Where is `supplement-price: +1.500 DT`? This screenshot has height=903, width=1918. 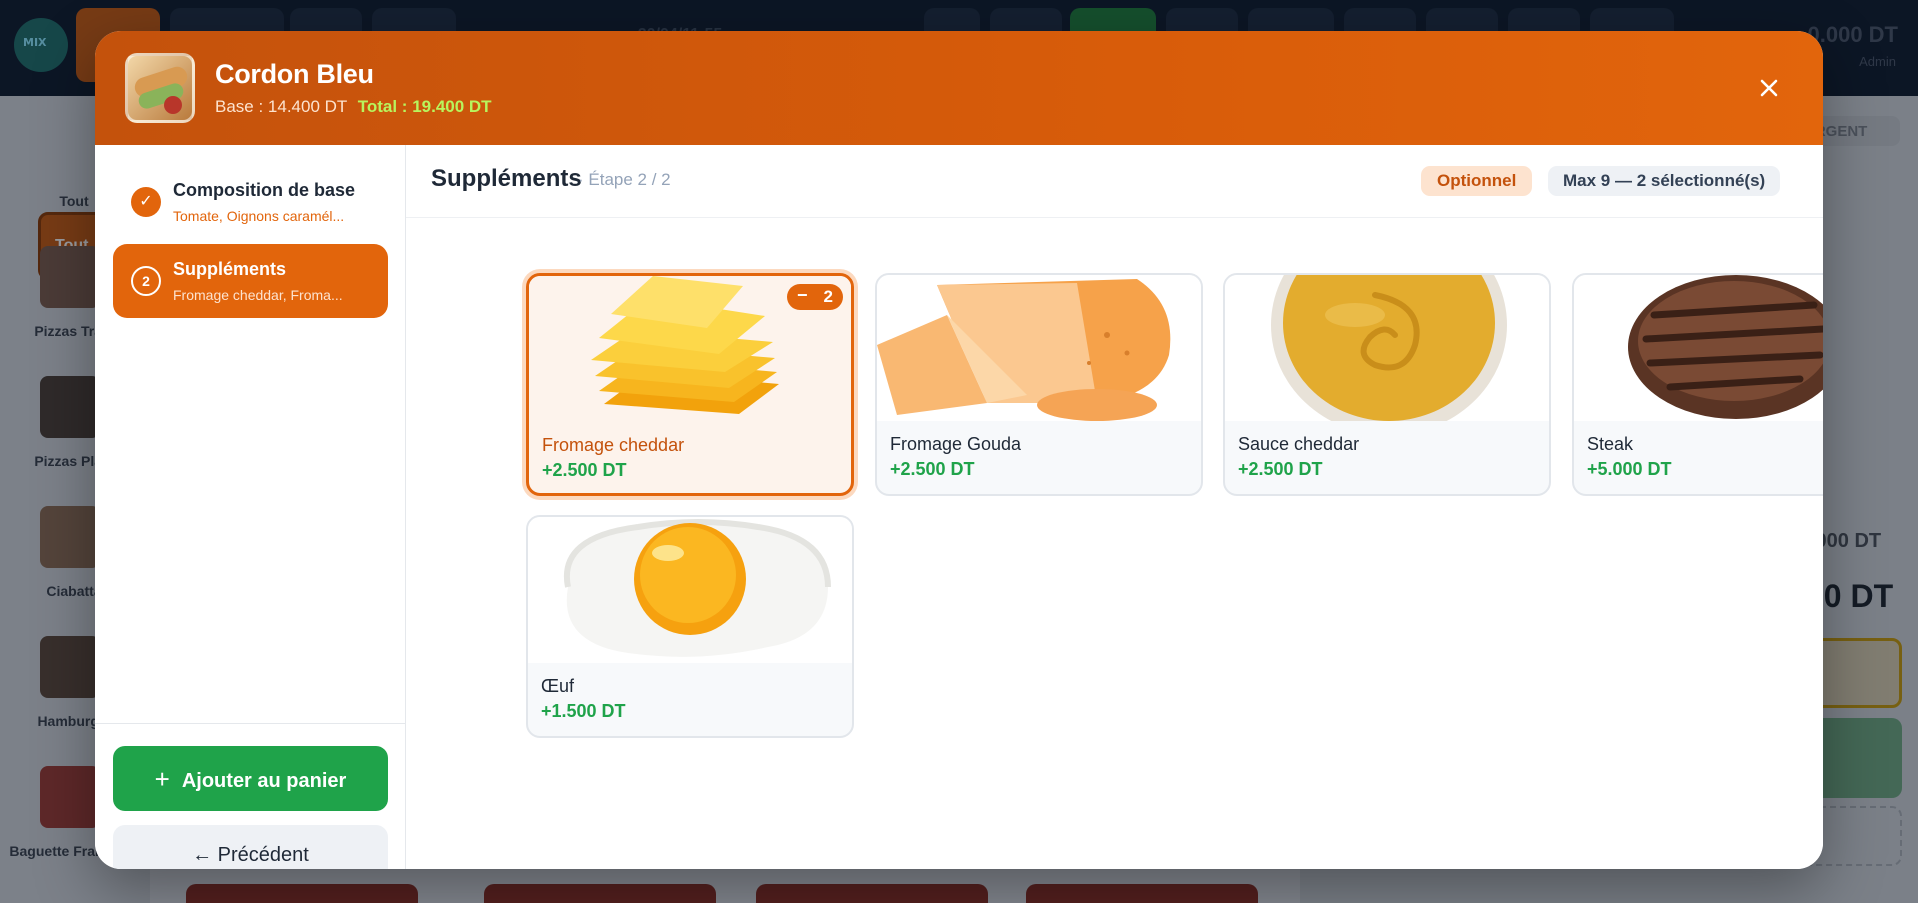
supplement-price: +1.500 DT is located at coordinates (583, 711).